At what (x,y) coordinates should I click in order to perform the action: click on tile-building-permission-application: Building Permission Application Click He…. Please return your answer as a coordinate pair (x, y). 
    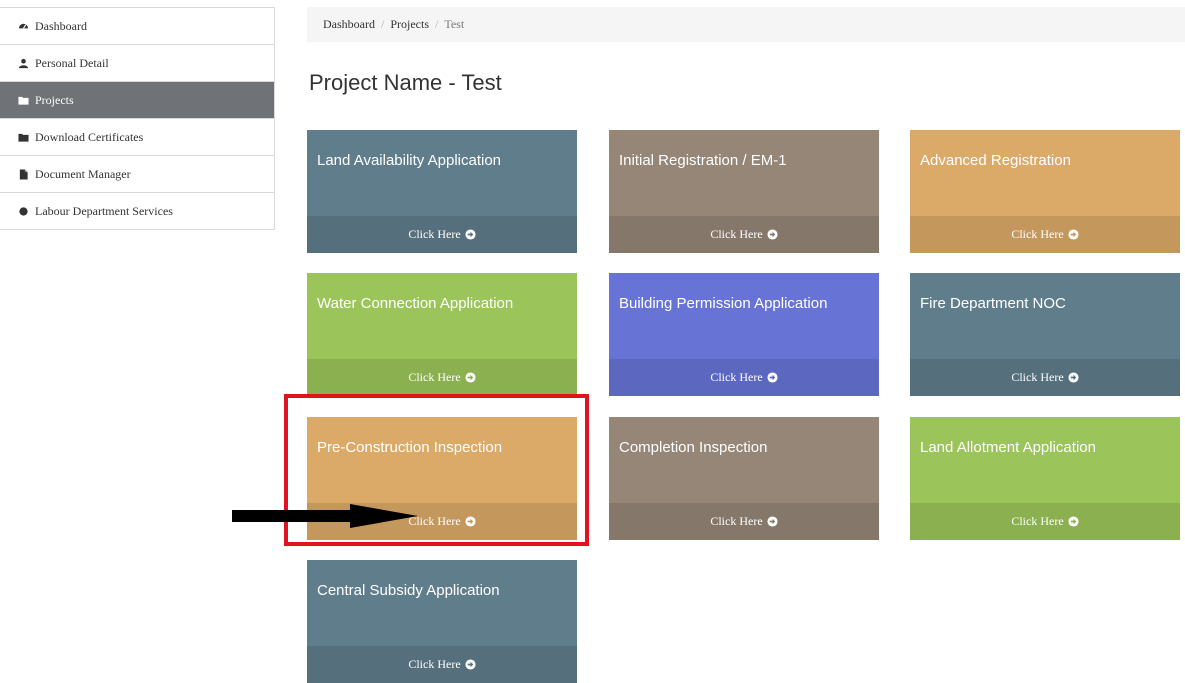
    Looking at the image, I should click on (744, 334).